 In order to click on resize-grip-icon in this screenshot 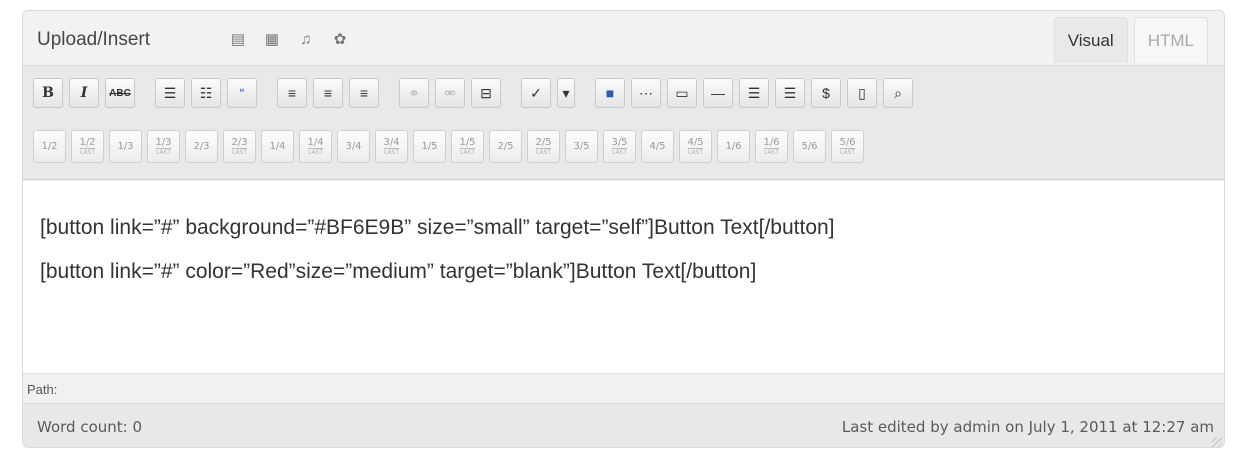, I will do `click(1217, 442)`.